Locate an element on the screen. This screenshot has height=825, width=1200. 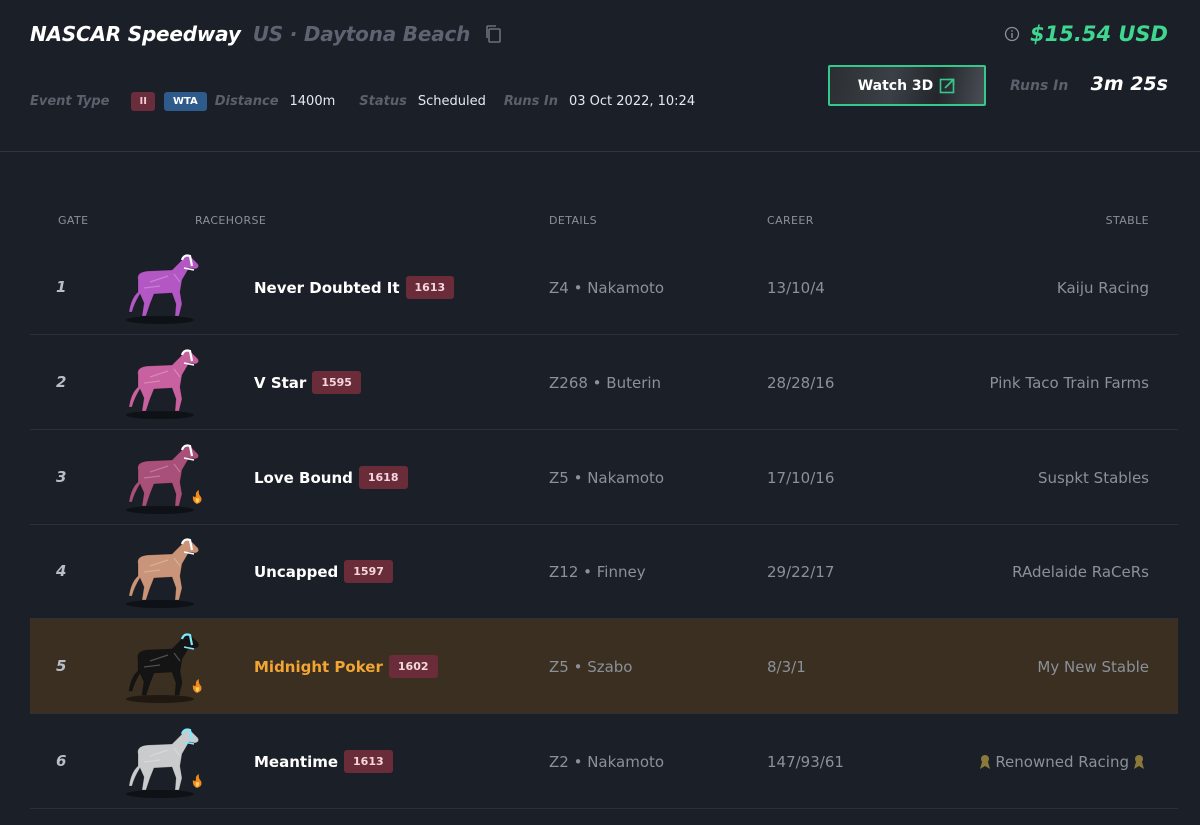
distance-value: 1400m is located at coordinates (312, 101).